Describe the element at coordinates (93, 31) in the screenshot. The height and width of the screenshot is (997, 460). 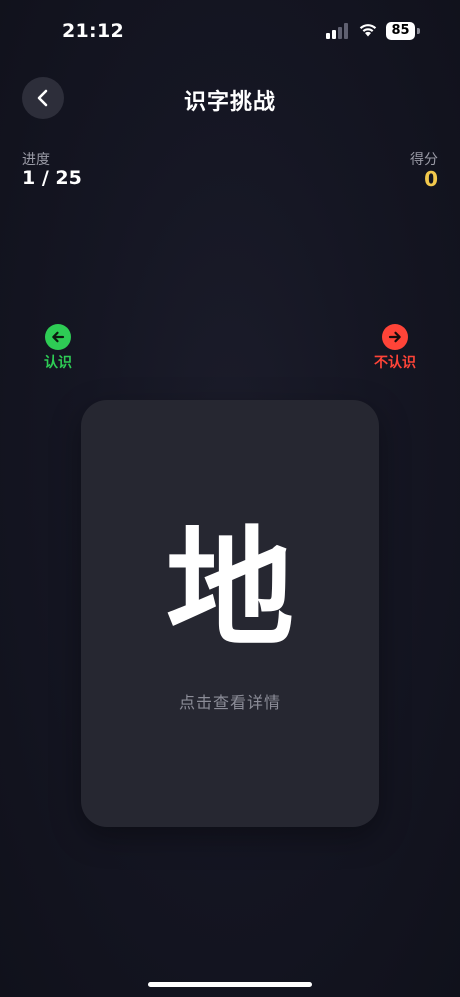
I see `status-time: 21:12` at that location.